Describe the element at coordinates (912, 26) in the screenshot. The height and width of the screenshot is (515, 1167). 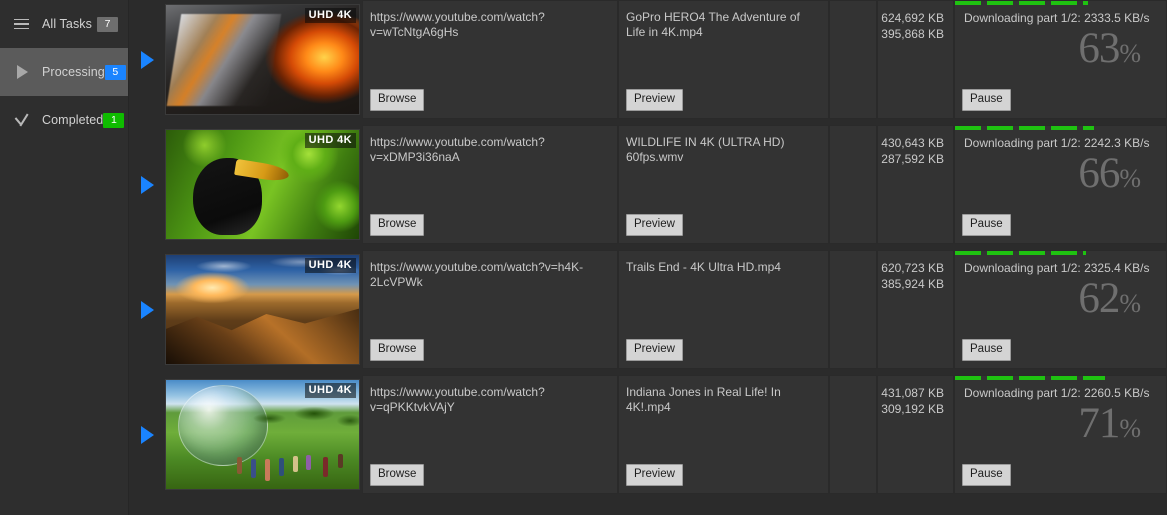
I see `size-values: 624,692 KB 395,868 KB` at that location.